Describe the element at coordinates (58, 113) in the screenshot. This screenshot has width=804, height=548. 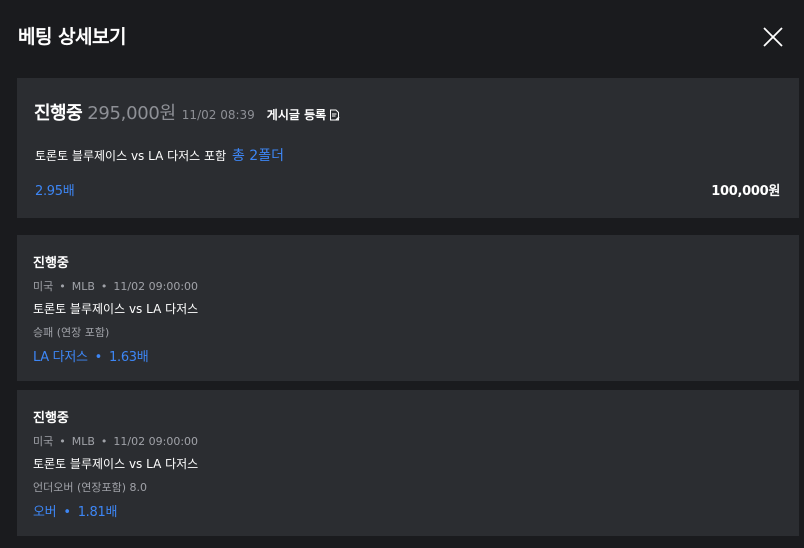
I see `summary-status: 진행중` at that location.